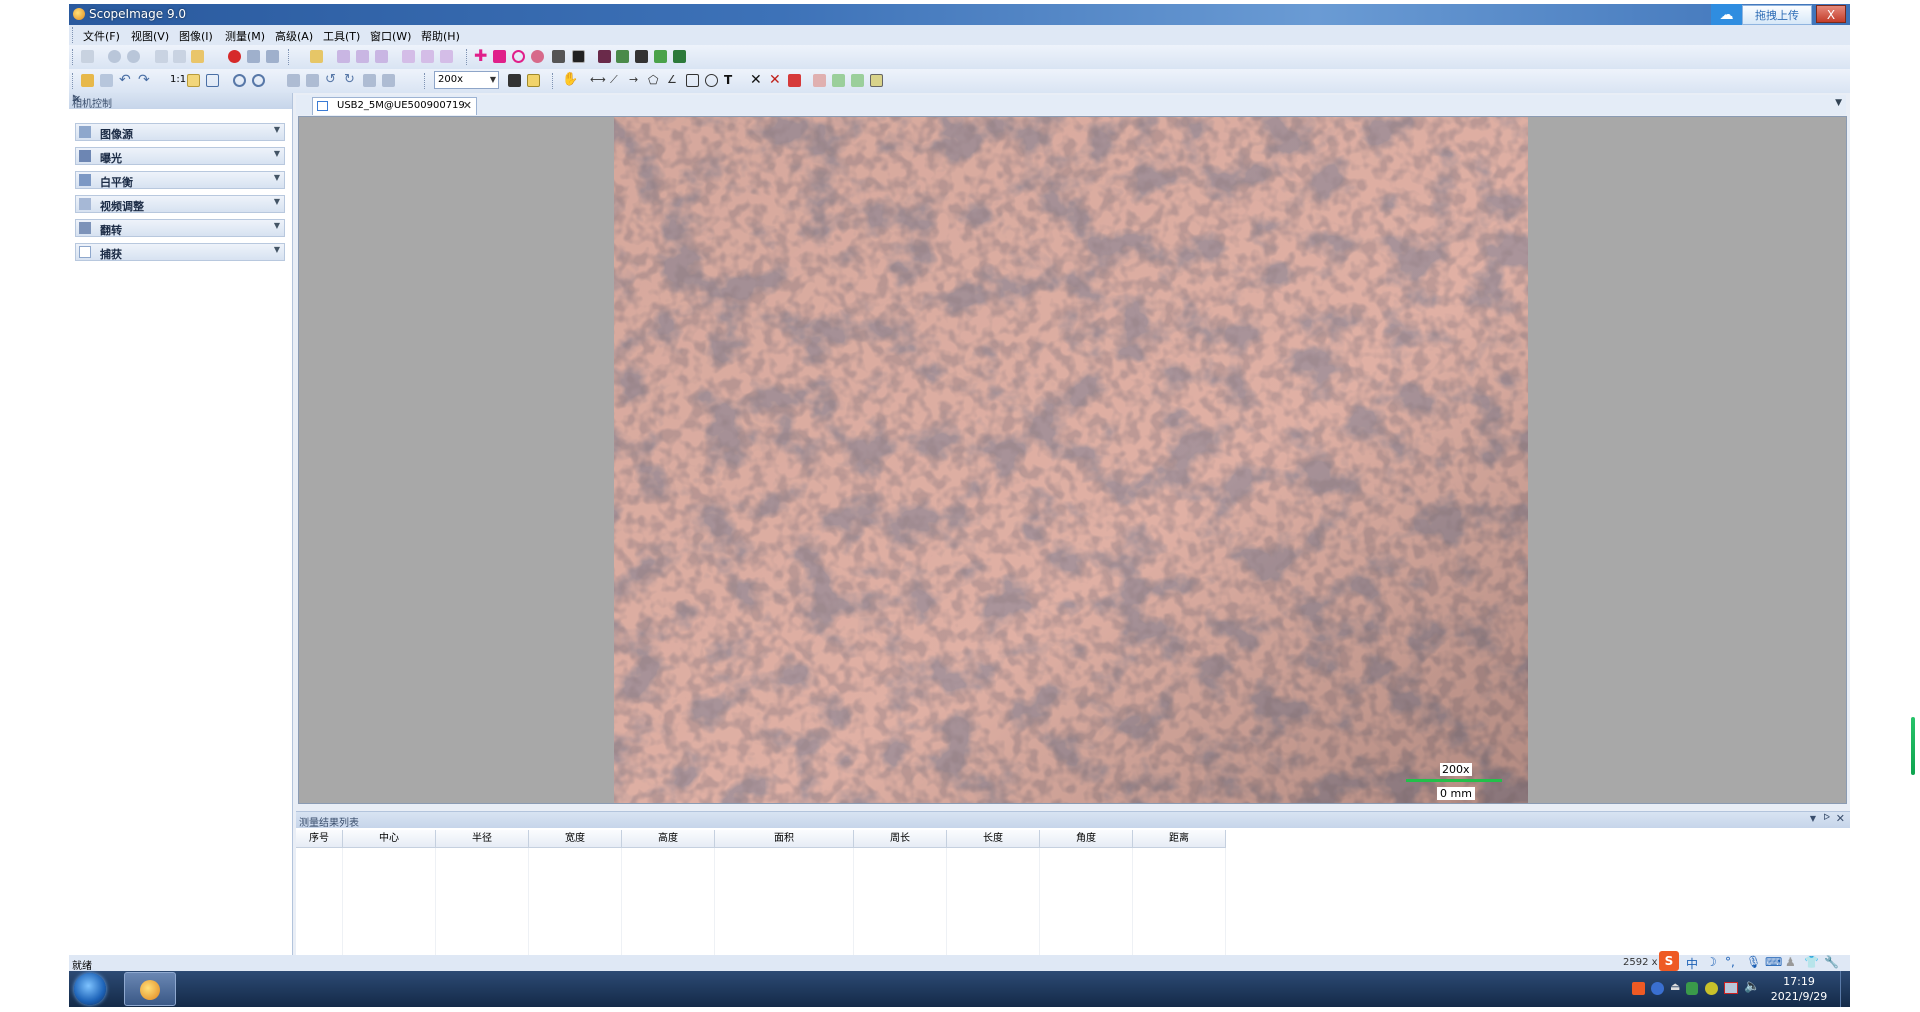 The image size is (1920, 1012). What do you see at coordinates (258, 80) in the screenshot?
I see `zoom-out-icon` at bounding box center [258, 80].